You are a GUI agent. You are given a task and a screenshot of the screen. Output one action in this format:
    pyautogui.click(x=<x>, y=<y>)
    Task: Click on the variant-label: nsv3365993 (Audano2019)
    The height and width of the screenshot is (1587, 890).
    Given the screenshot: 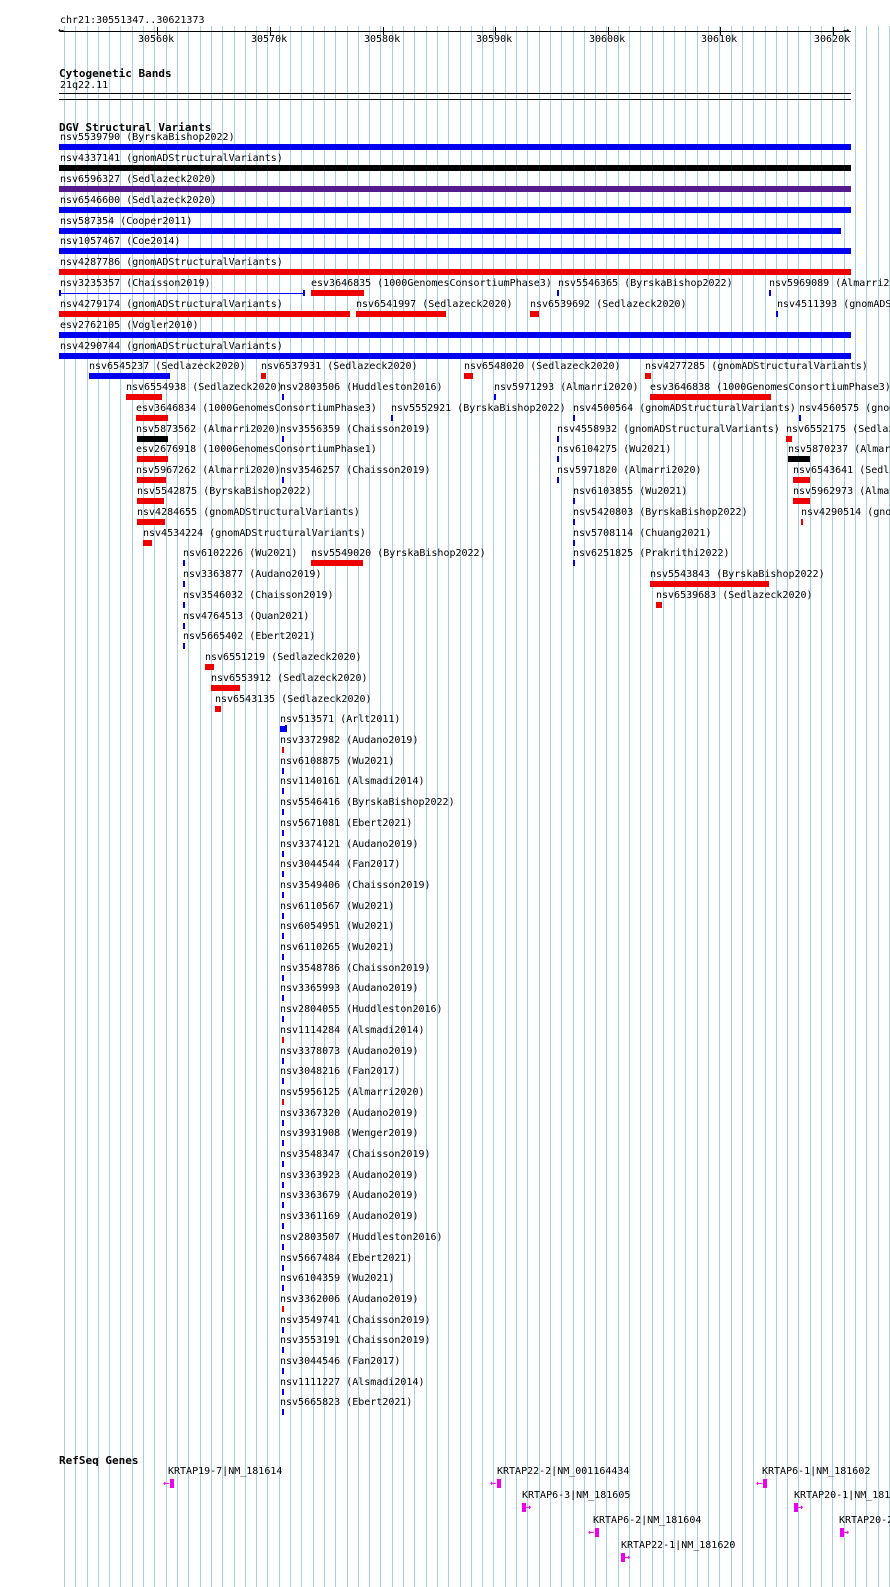 What is the action you would take?
    pyautogui.click(x=349, y=989)
    